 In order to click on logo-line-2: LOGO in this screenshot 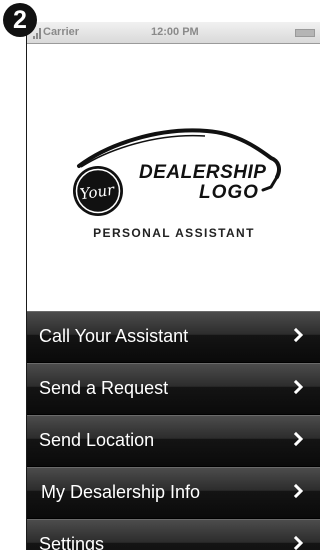, I will do `click(229, 192)`.